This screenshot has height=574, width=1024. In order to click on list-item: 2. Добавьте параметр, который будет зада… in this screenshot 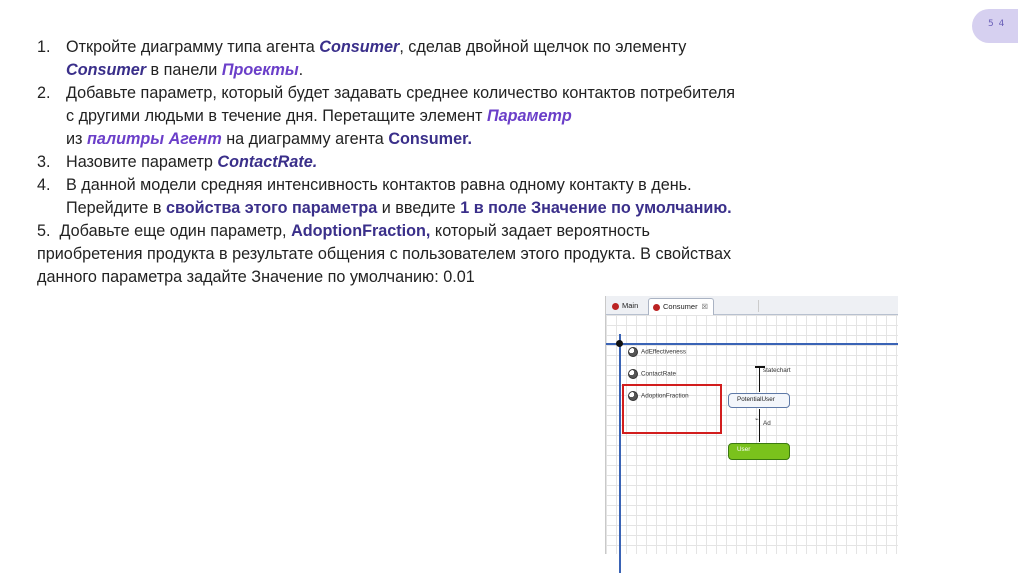, I will do `click(387, 116)`.